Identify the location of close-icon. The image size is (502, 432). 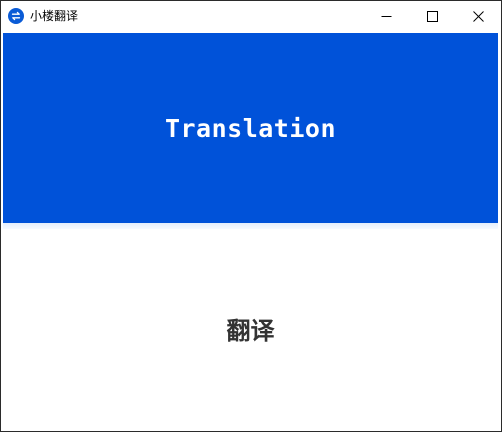
(478, 16).